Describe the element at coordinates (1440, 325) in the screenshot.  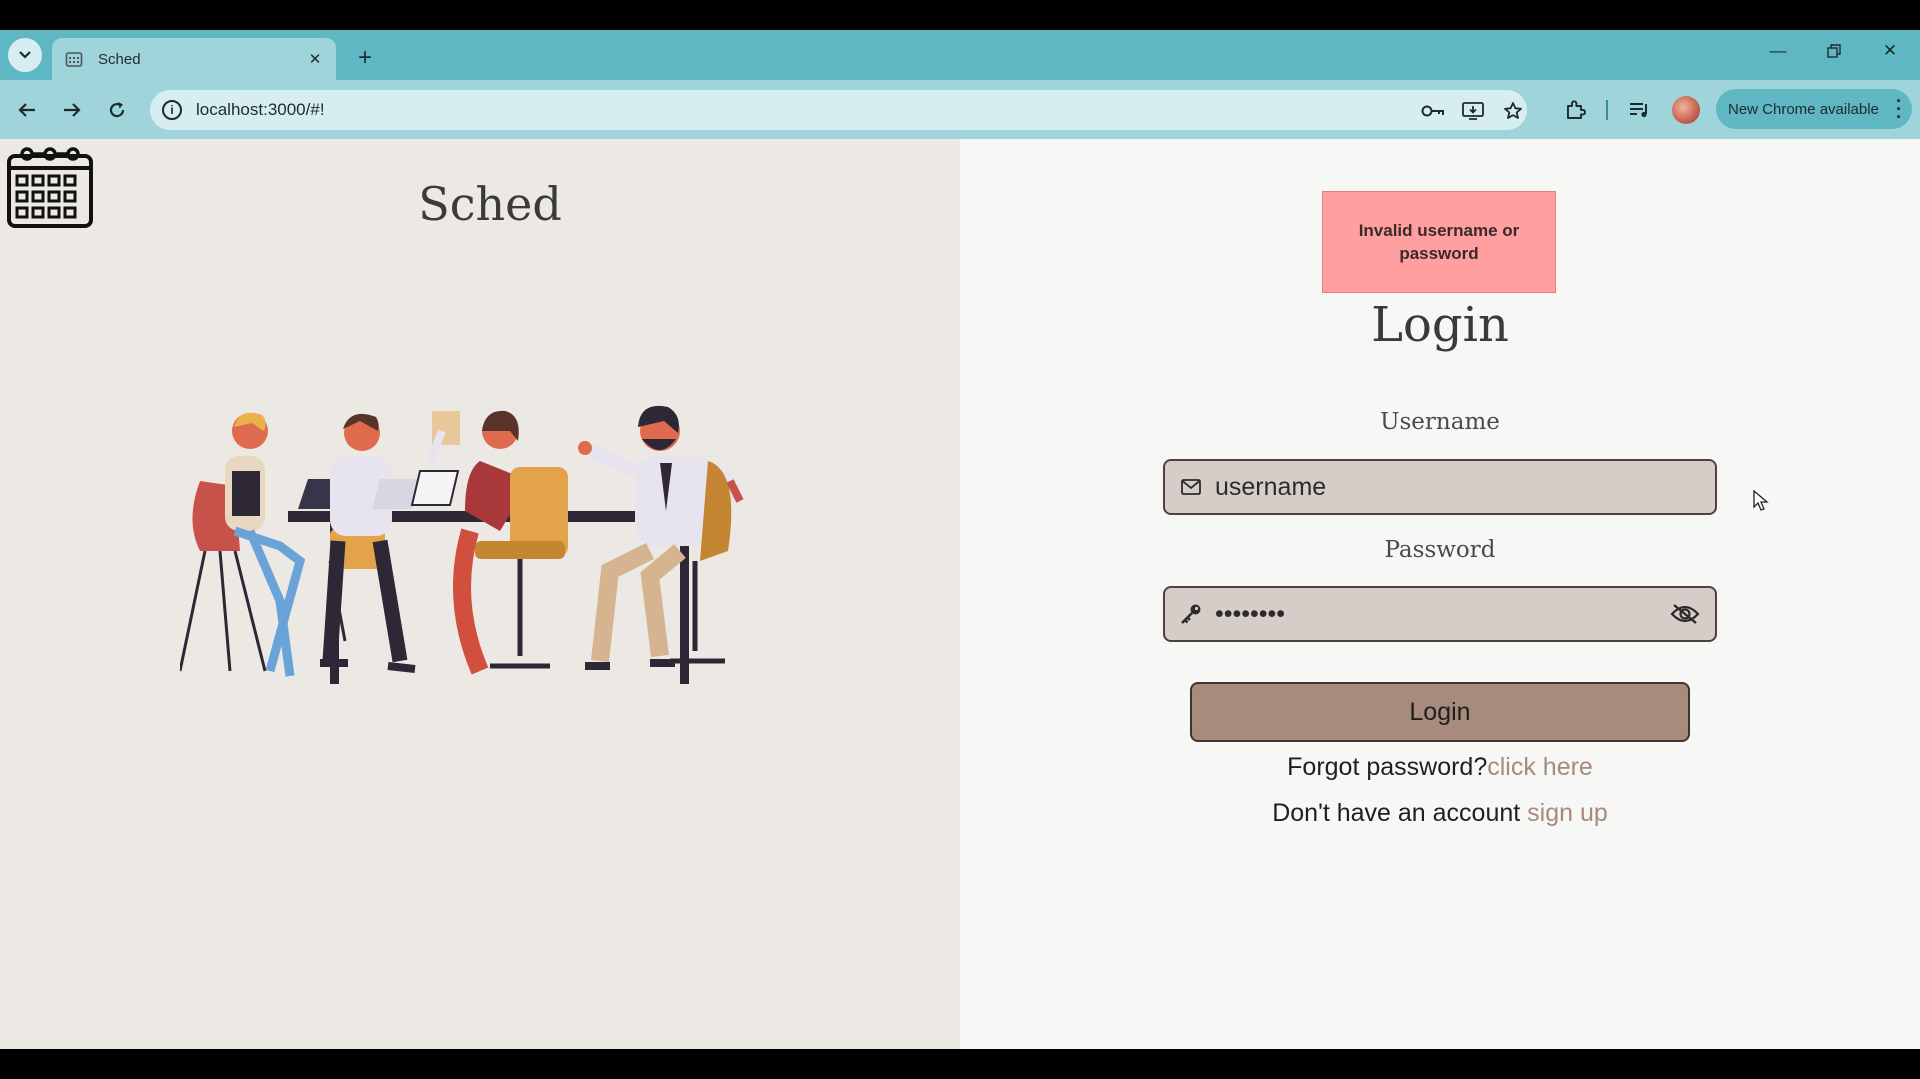
I see `login-title: Login` at that location.